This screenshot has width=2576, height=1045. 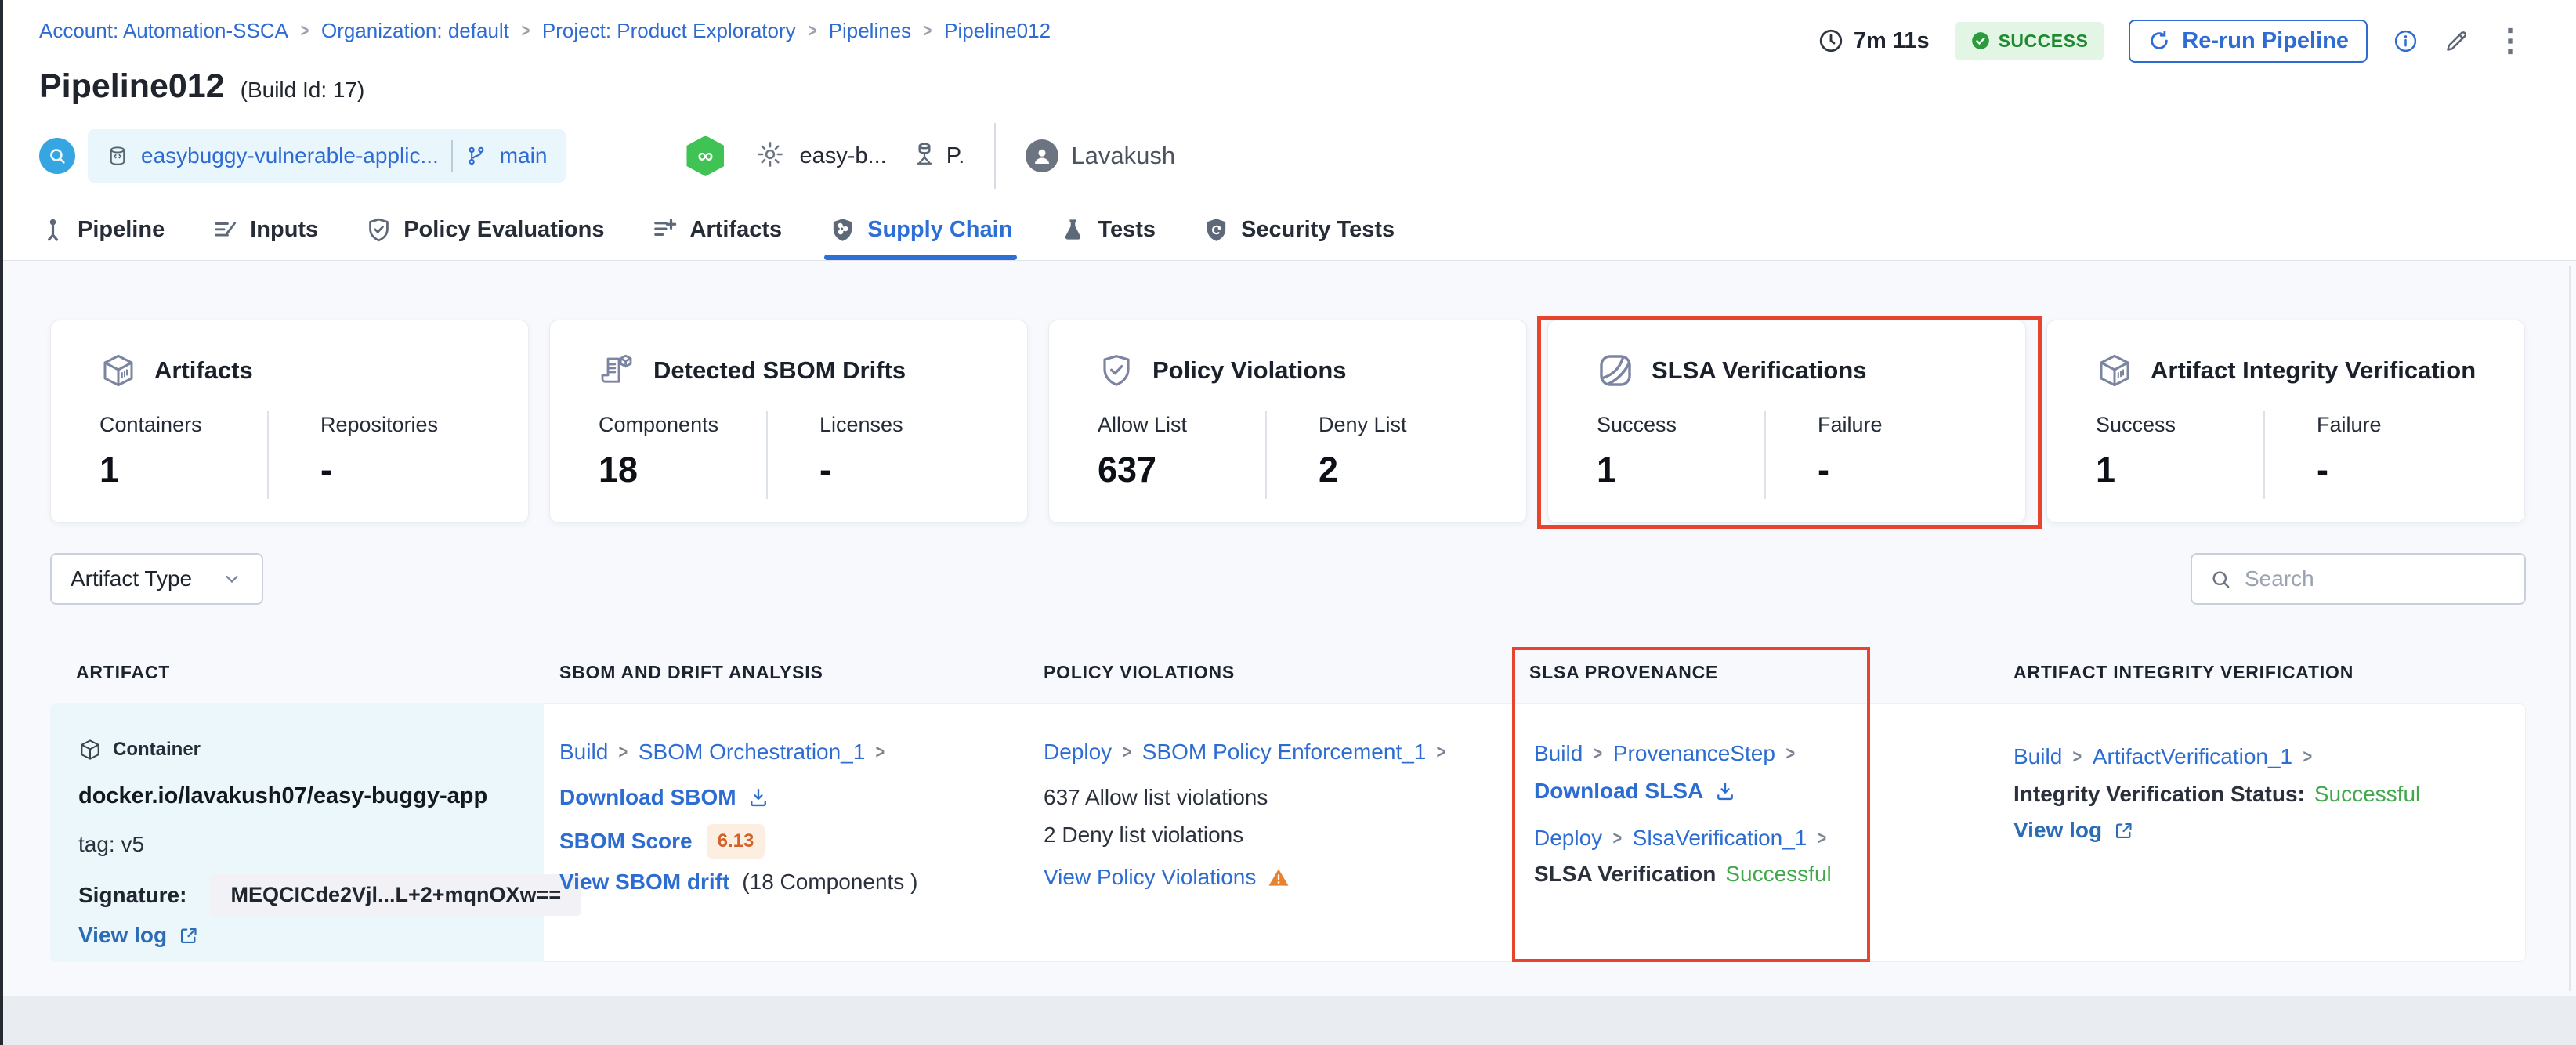 What do you see at coordinates (843, 229) in the screenshot?
I see `supply-chain-shield-icon` at bounding box center [843, 229].